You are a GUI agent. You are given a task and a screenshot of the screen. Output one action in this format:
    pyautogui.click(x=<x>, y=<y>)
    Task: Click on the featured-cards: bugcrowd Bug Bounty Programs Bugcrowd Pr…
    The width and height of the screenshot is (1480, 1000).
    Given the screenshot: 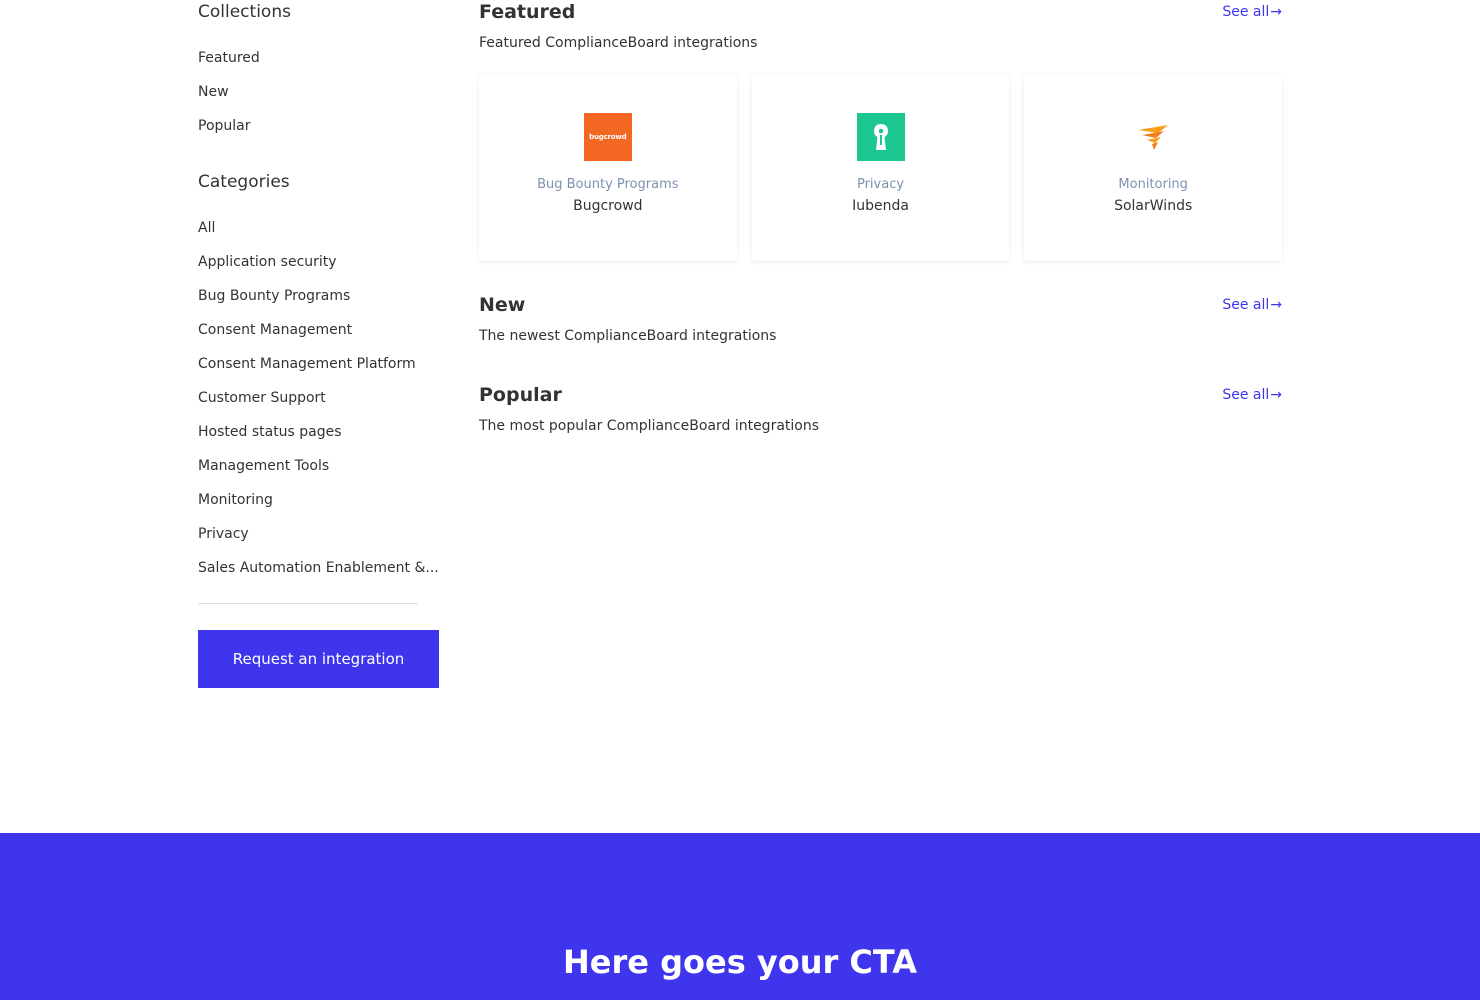 What is the action you would take?
    pyautogui.click(x=881, y=168)
    